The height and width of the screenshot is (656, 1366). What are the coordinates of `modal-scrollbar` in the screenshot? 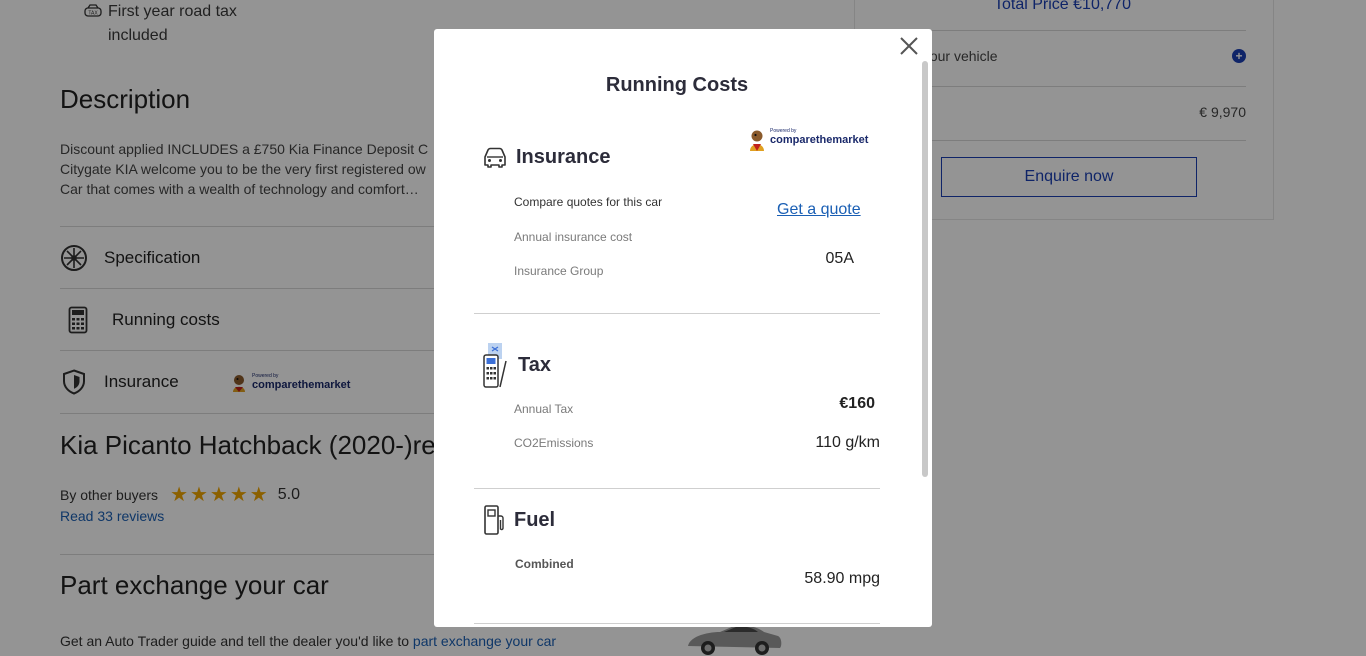 It's located at (925, 269).